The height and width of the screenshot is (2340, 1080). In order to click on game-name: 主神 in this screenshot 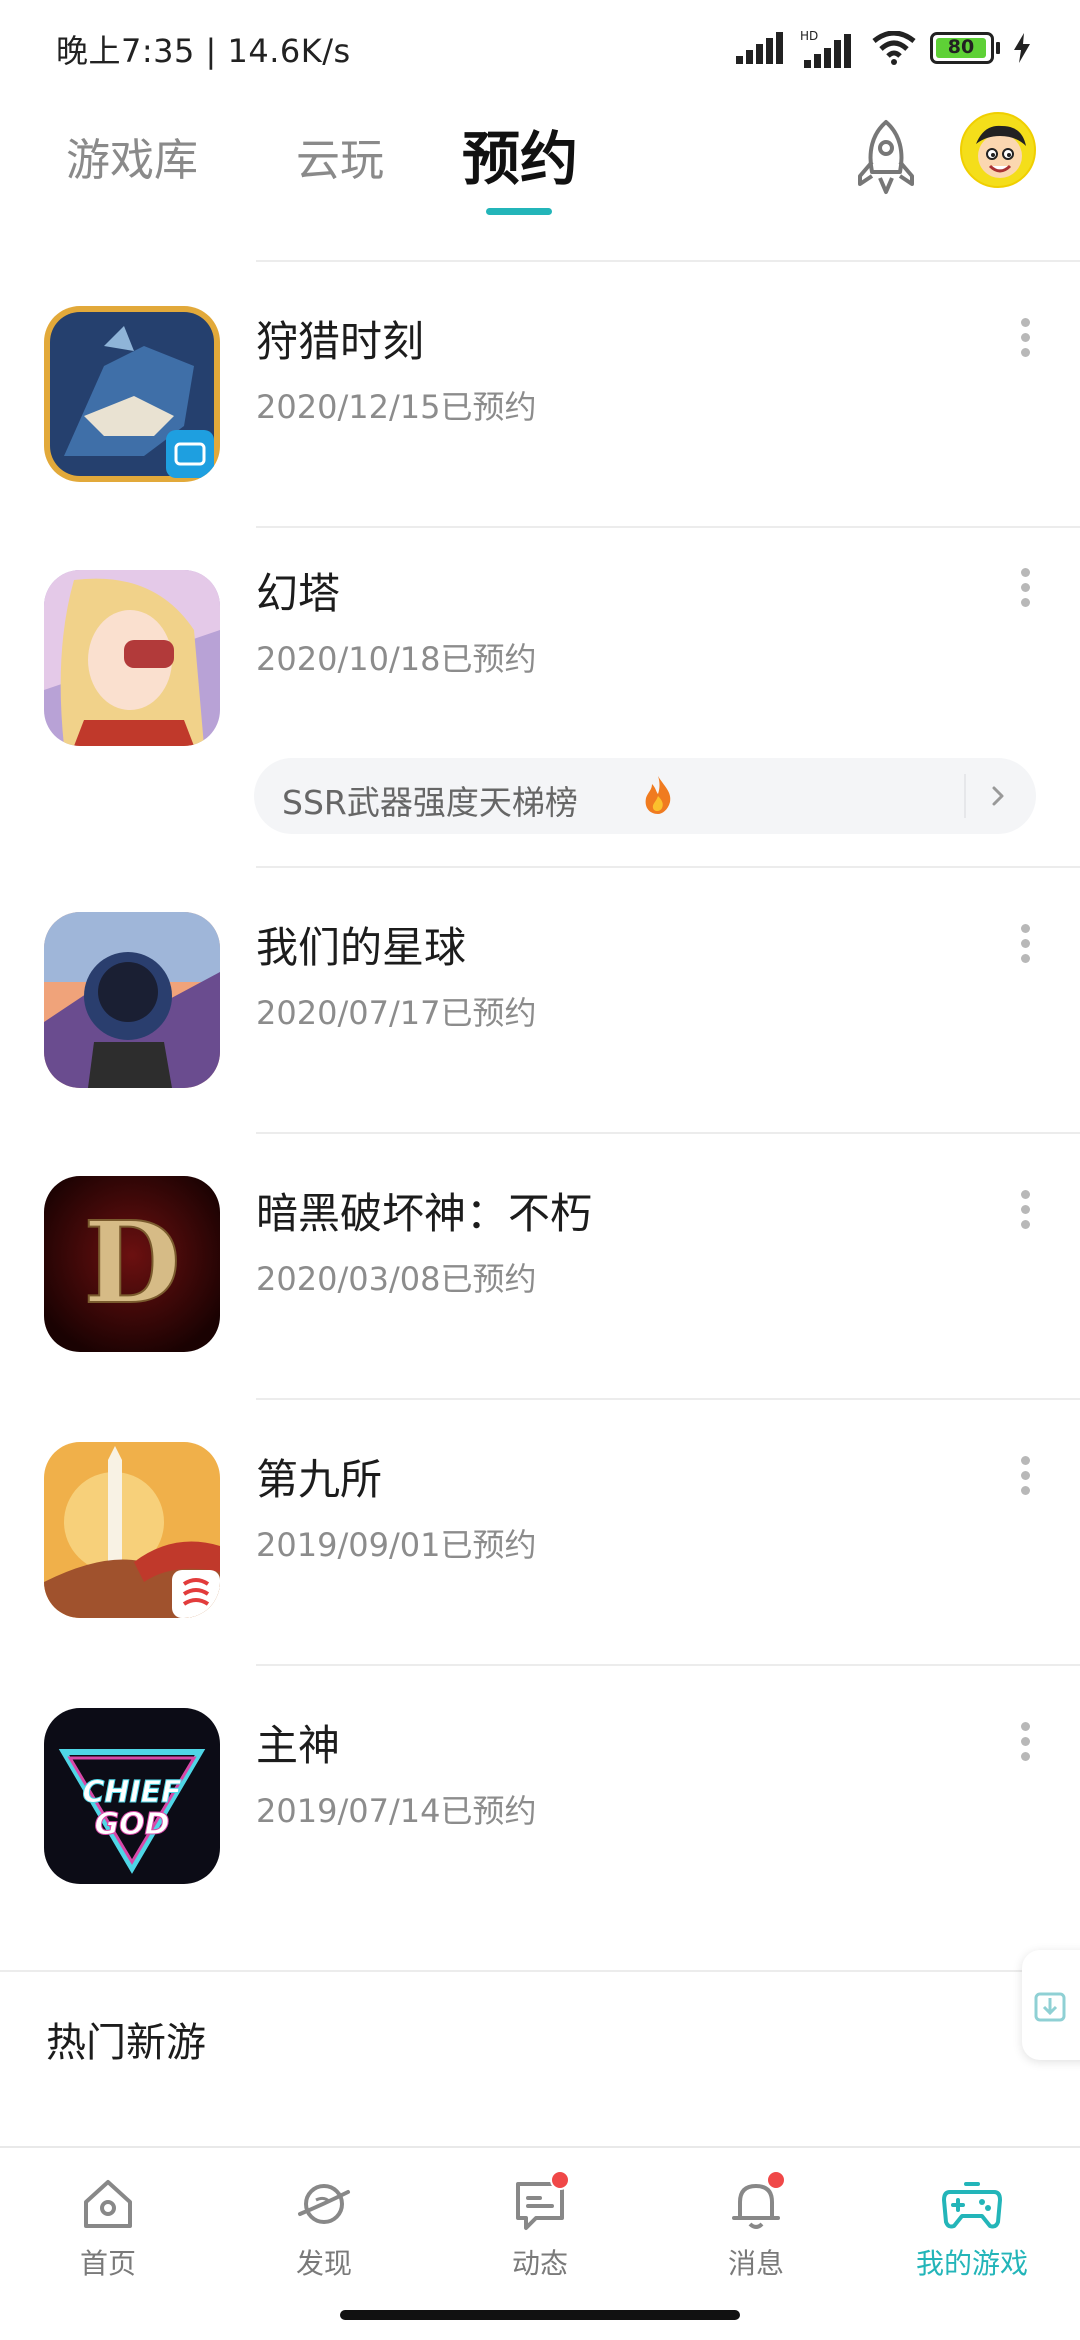, I will do `click(298, 1745)`.